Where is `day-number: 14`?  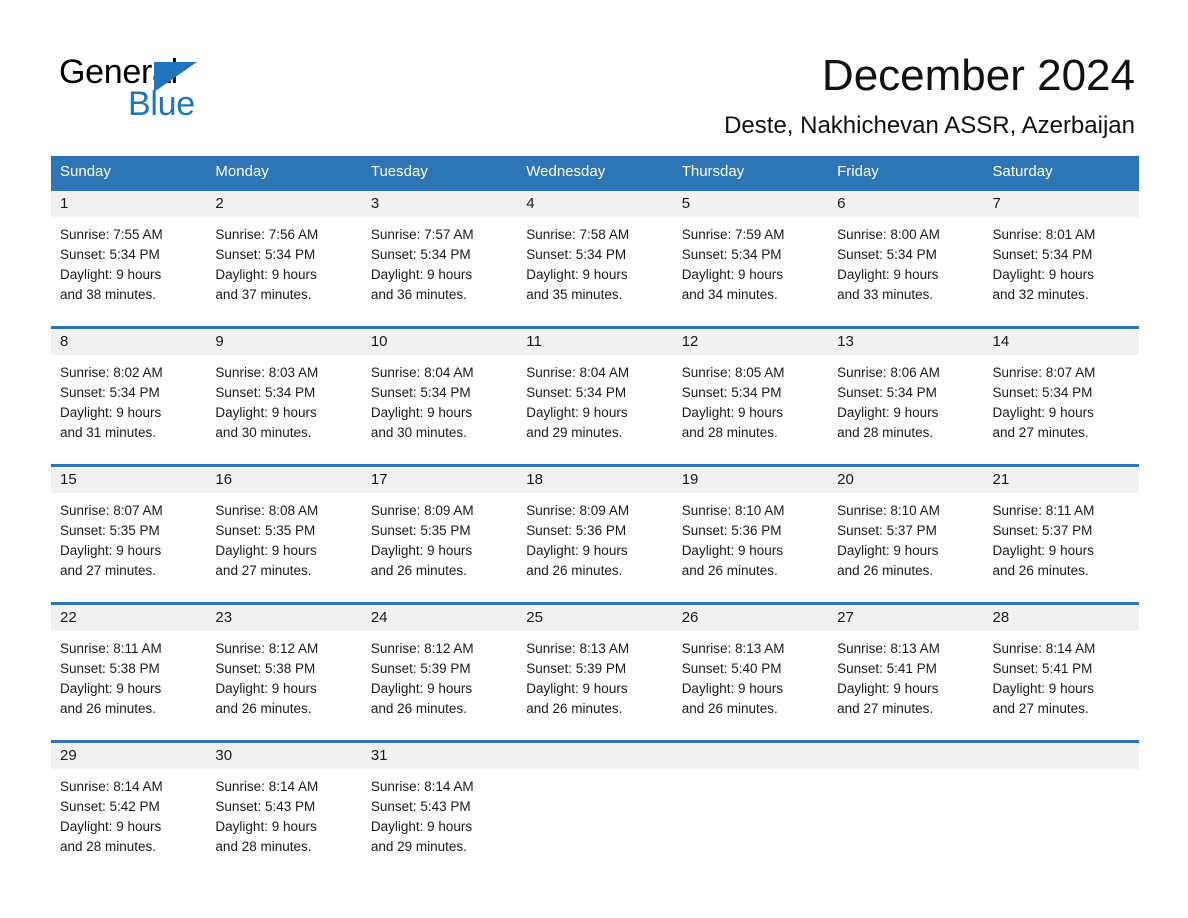 day-number: 14 is located at coordinates (1061, 342).